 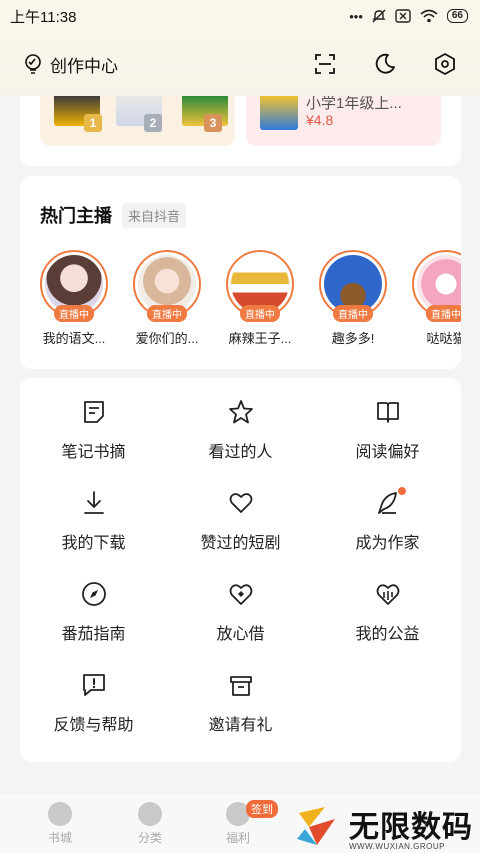 What do you see at coordinates (433, 298) in the screenshot?
I see `host-item: 直播中 哒哒猫` at bounding box center [433, 298].